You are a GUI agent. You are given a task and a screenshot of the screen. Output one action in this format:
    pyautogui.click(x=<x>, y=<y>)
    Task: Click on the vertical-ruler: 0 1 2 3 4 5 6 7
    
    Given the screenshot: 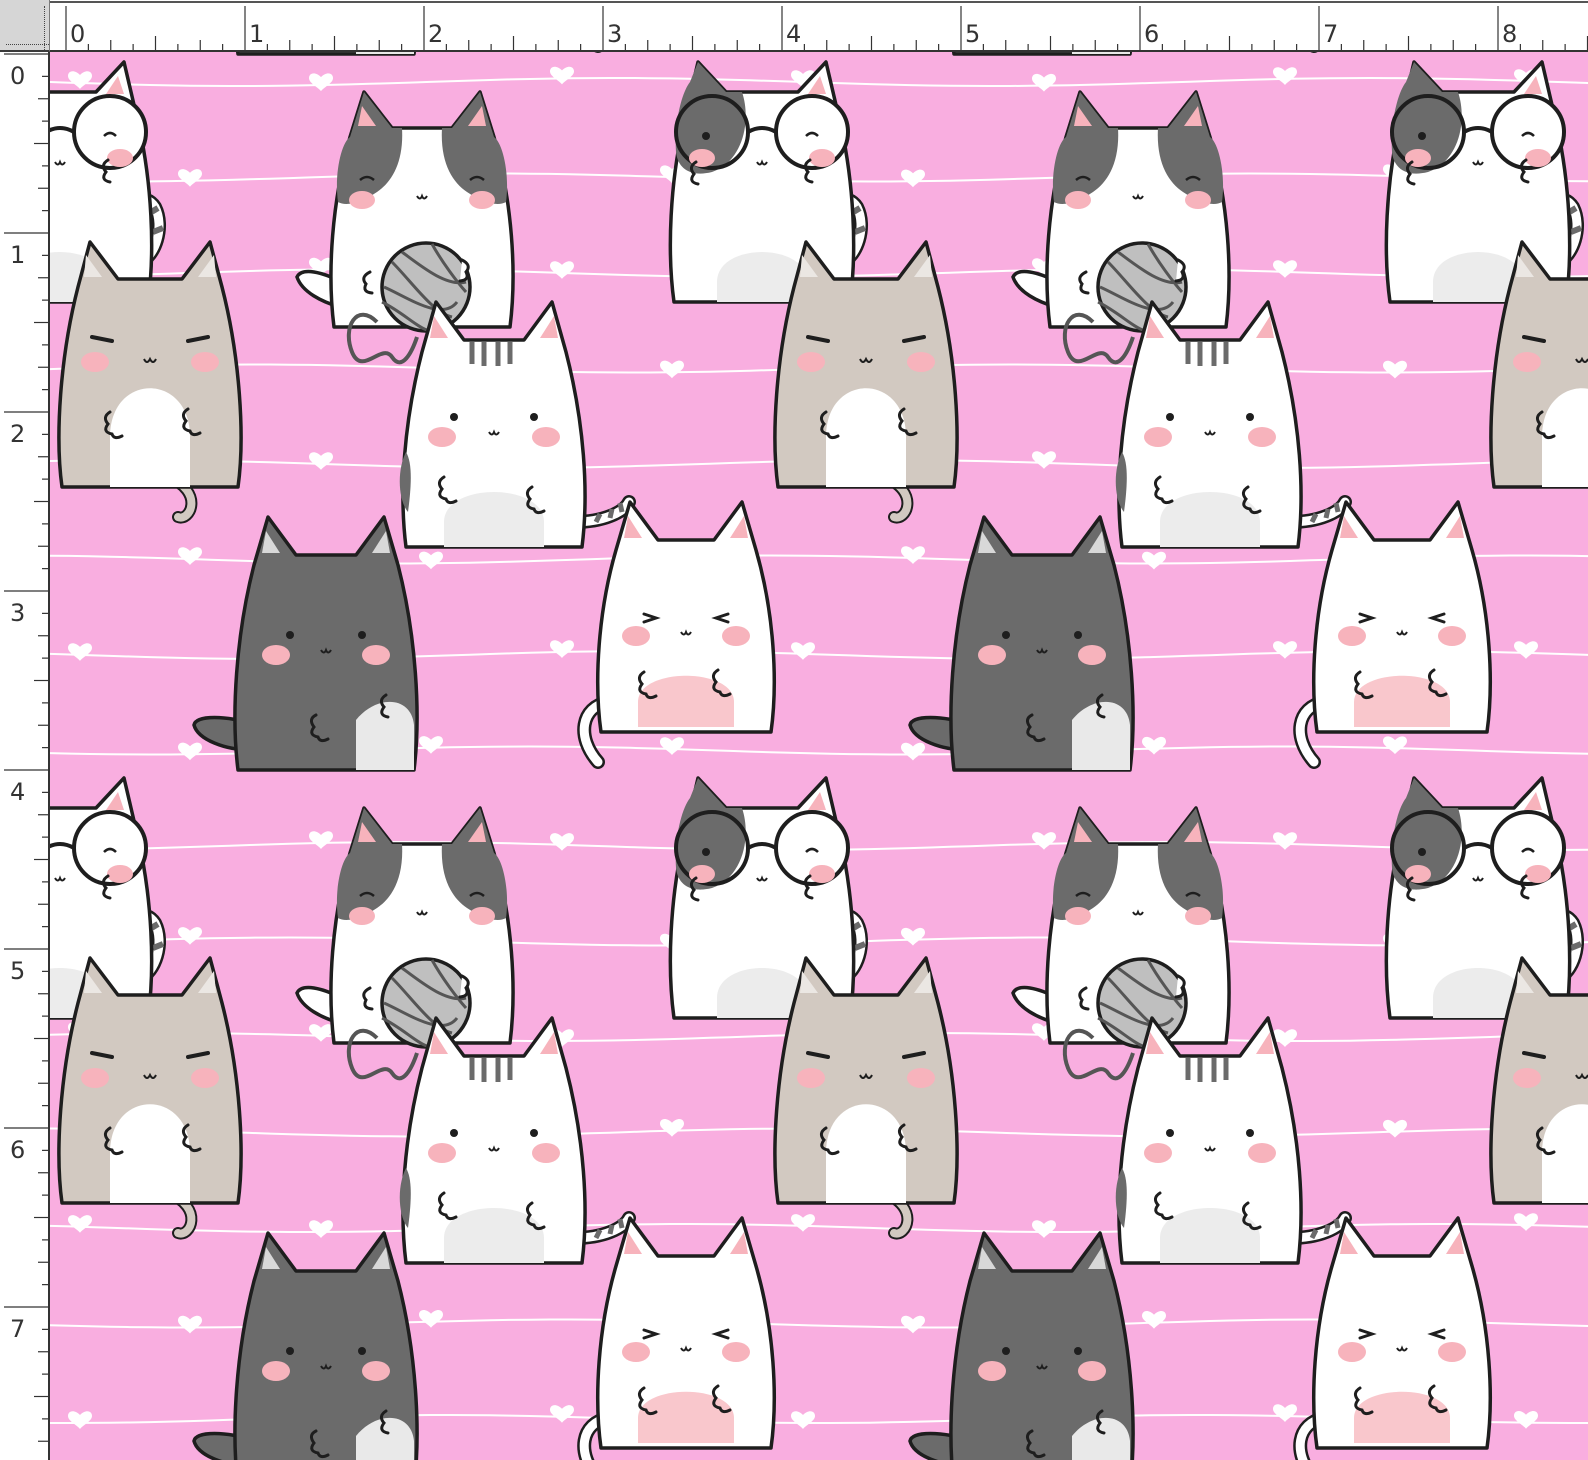 What is the action you would take?
    pyautogui.click(x=25, y=756)
    